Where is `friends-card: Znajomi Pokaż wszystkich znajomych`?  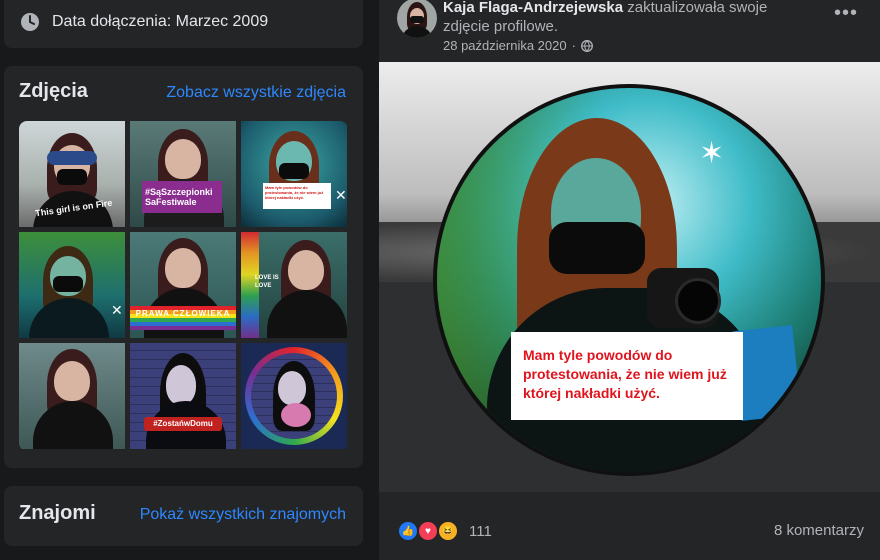
friends-card: Znajomi Pokaż wszystkich znajomych is located at coordinates (183, 516).